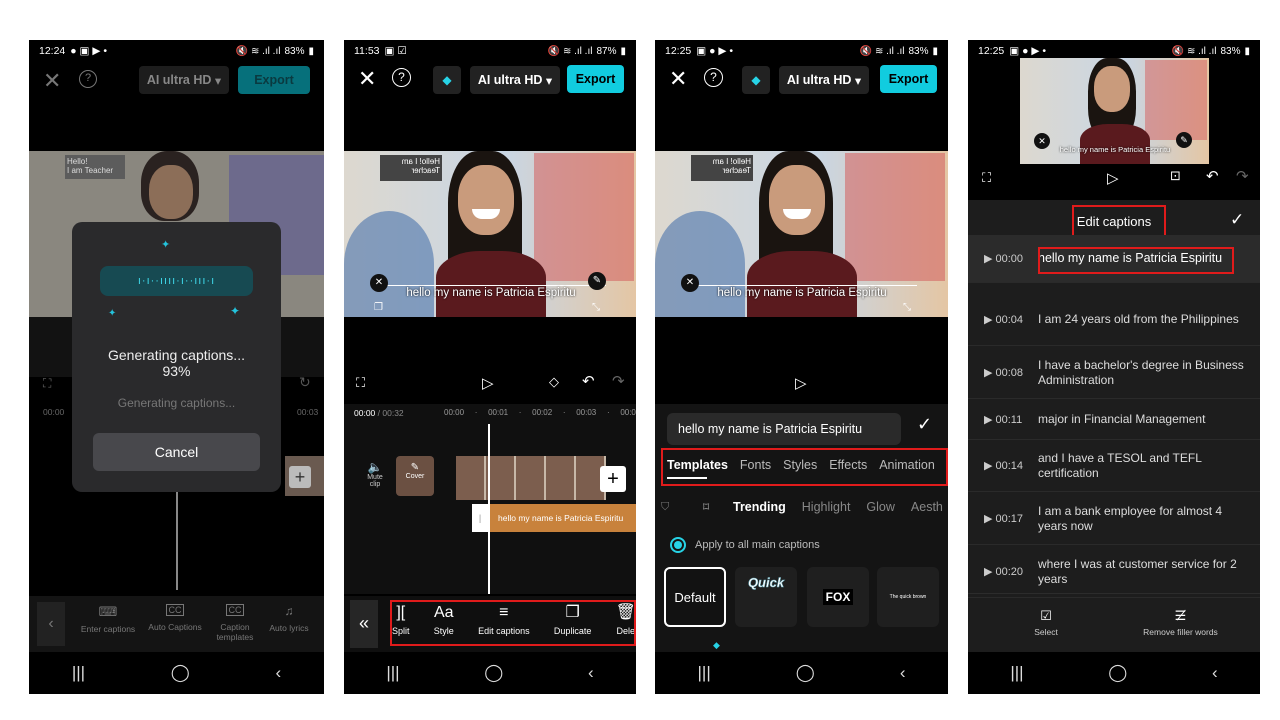  What do you see at coordinates (175, 618) in the screenshot?
I see `tool-auto-captions: CC Auto Captions` at bounding box center [175, 618].